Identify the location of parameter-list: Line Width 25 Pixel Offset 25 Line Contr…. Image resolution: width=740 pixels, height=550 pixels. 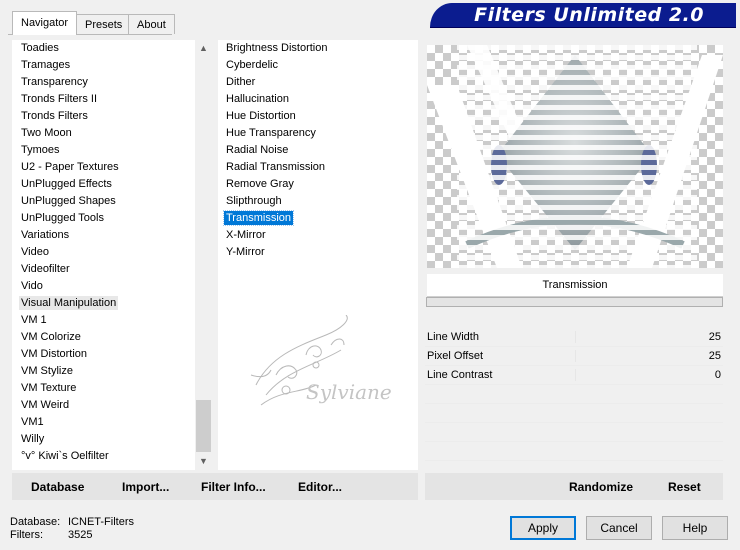
(574, 404).